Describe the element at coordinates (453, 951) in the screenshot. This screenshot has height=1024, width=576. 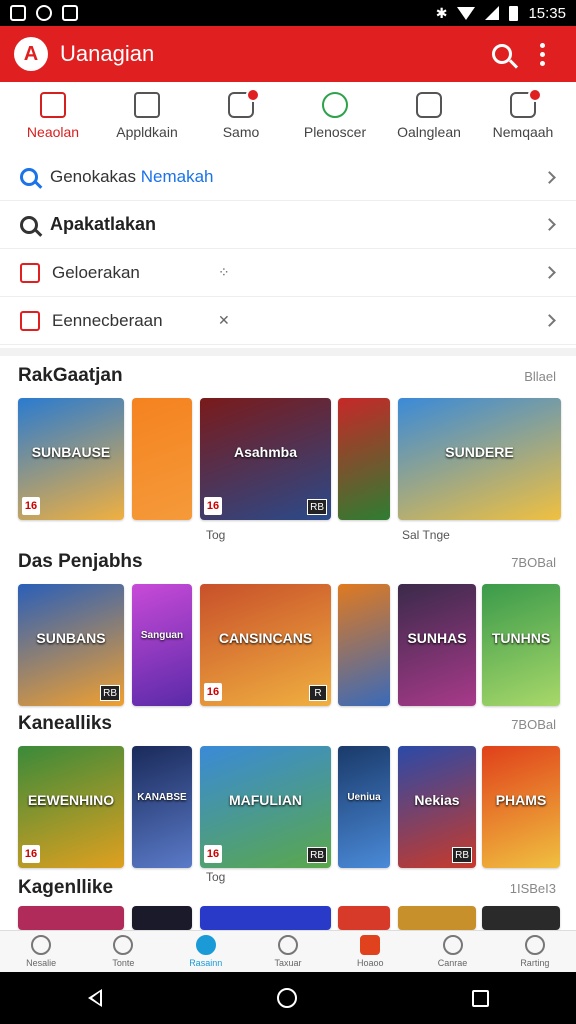
I see `bottom-nav-item-5: Canrae` at that location.